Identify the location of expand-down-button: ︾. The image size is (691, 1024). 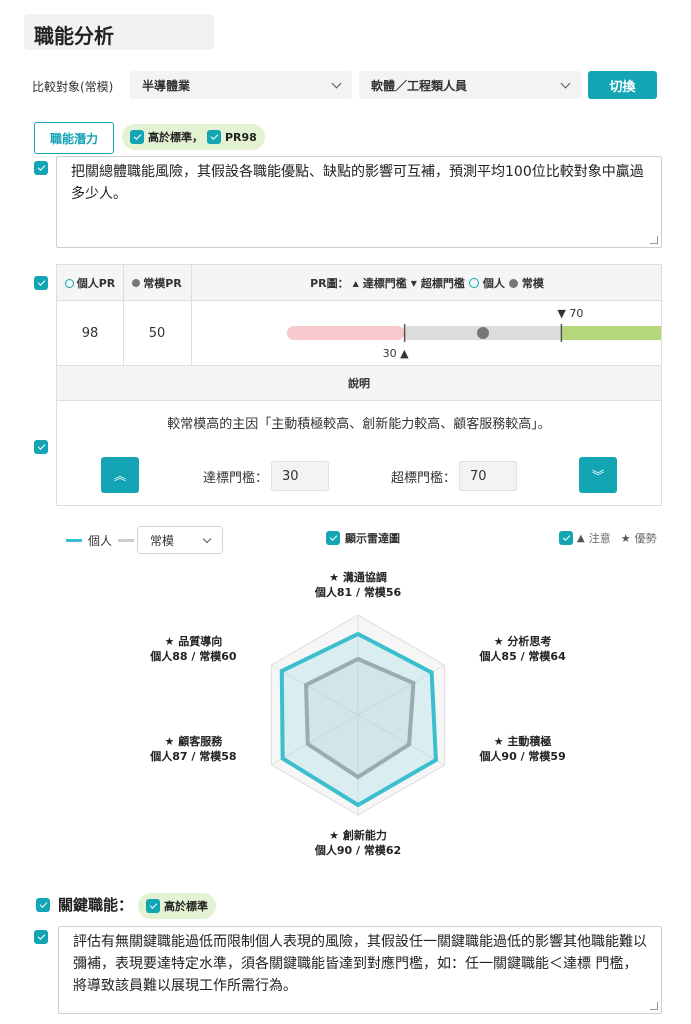
(598, 475).